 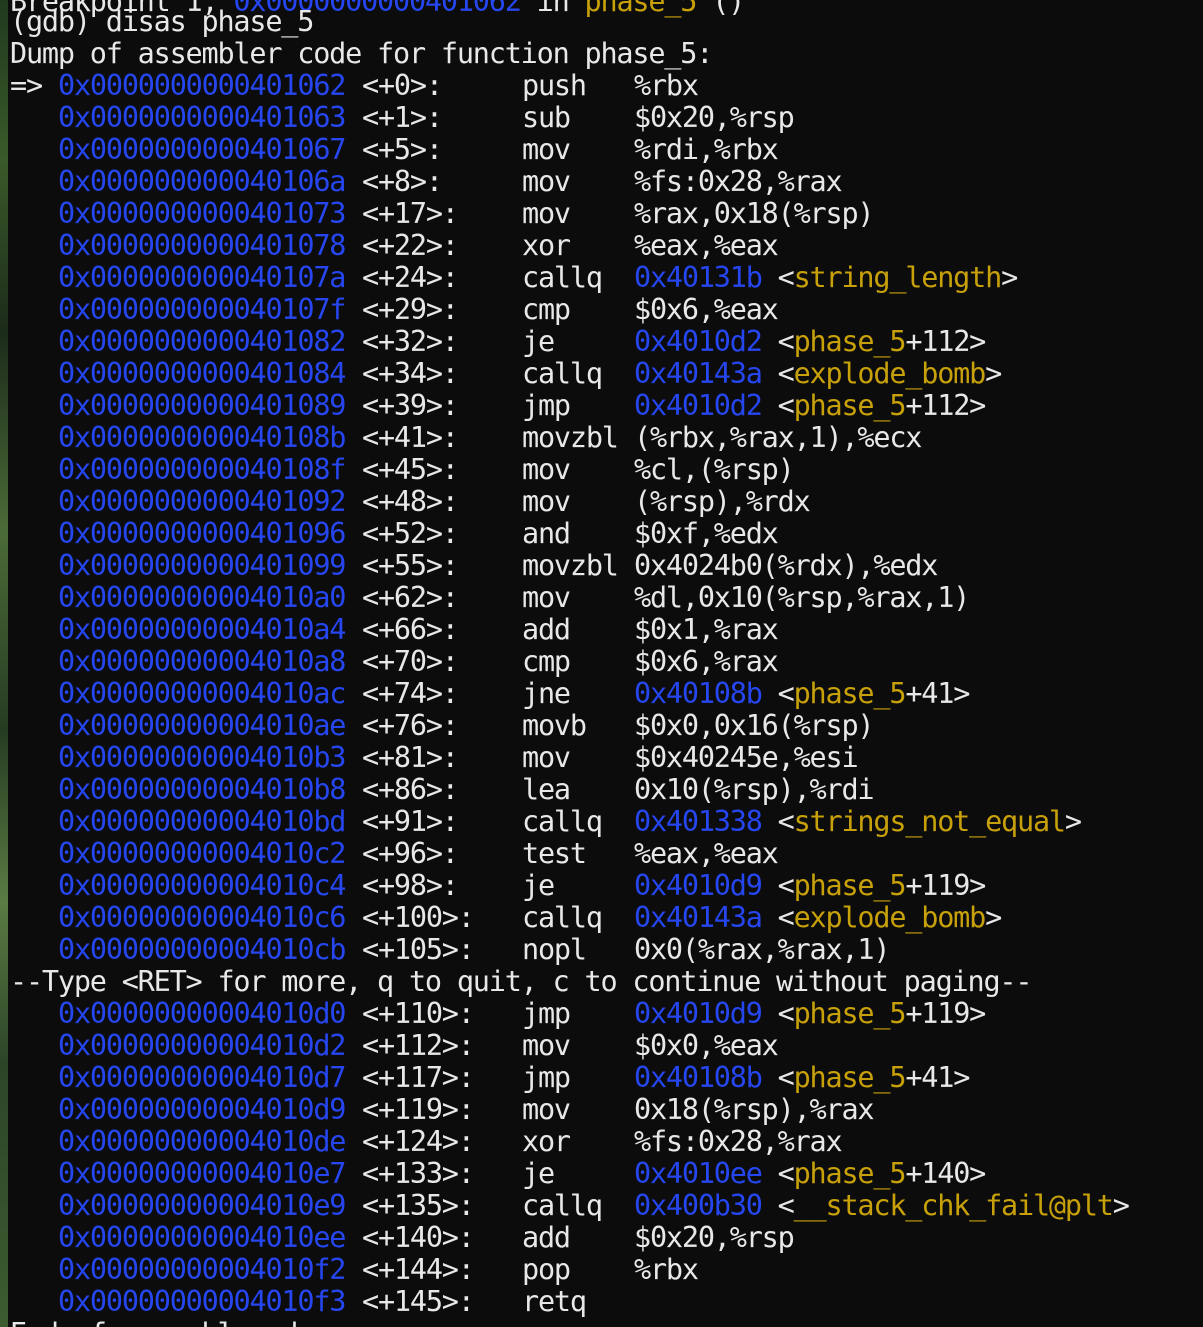 What do you see at coordinates (202, 437) in the screenshot?
I see `instruction-address: 0x000000000040108b` at bounding box center [202, 437].